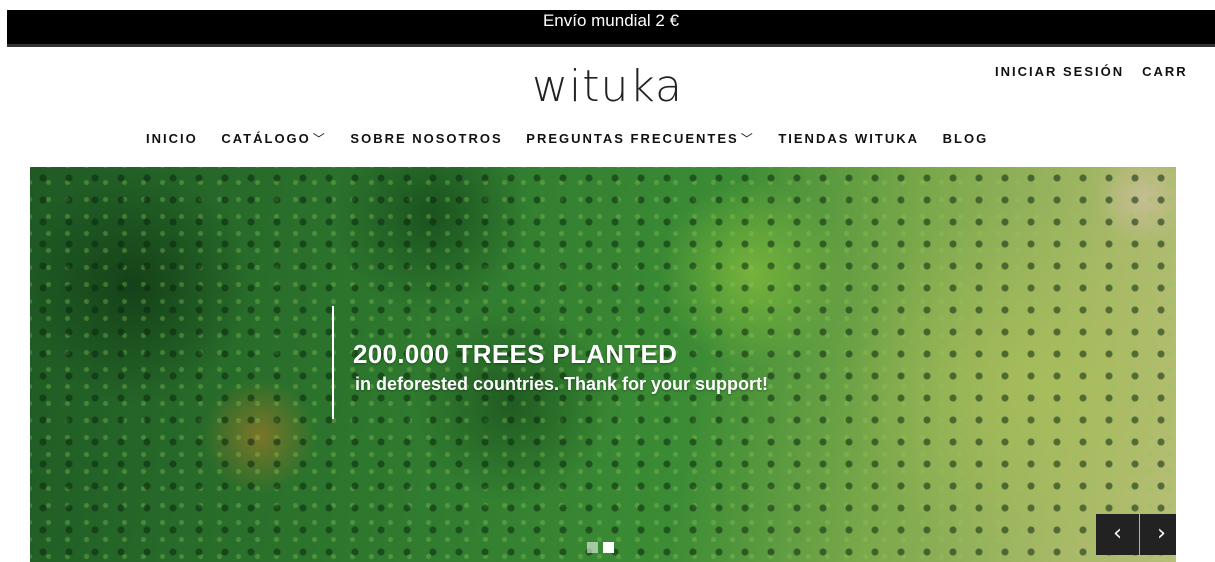 This screenshot has height=562, width=1215. I want to click on nav-item-label: INICIO, so click(172, 138).